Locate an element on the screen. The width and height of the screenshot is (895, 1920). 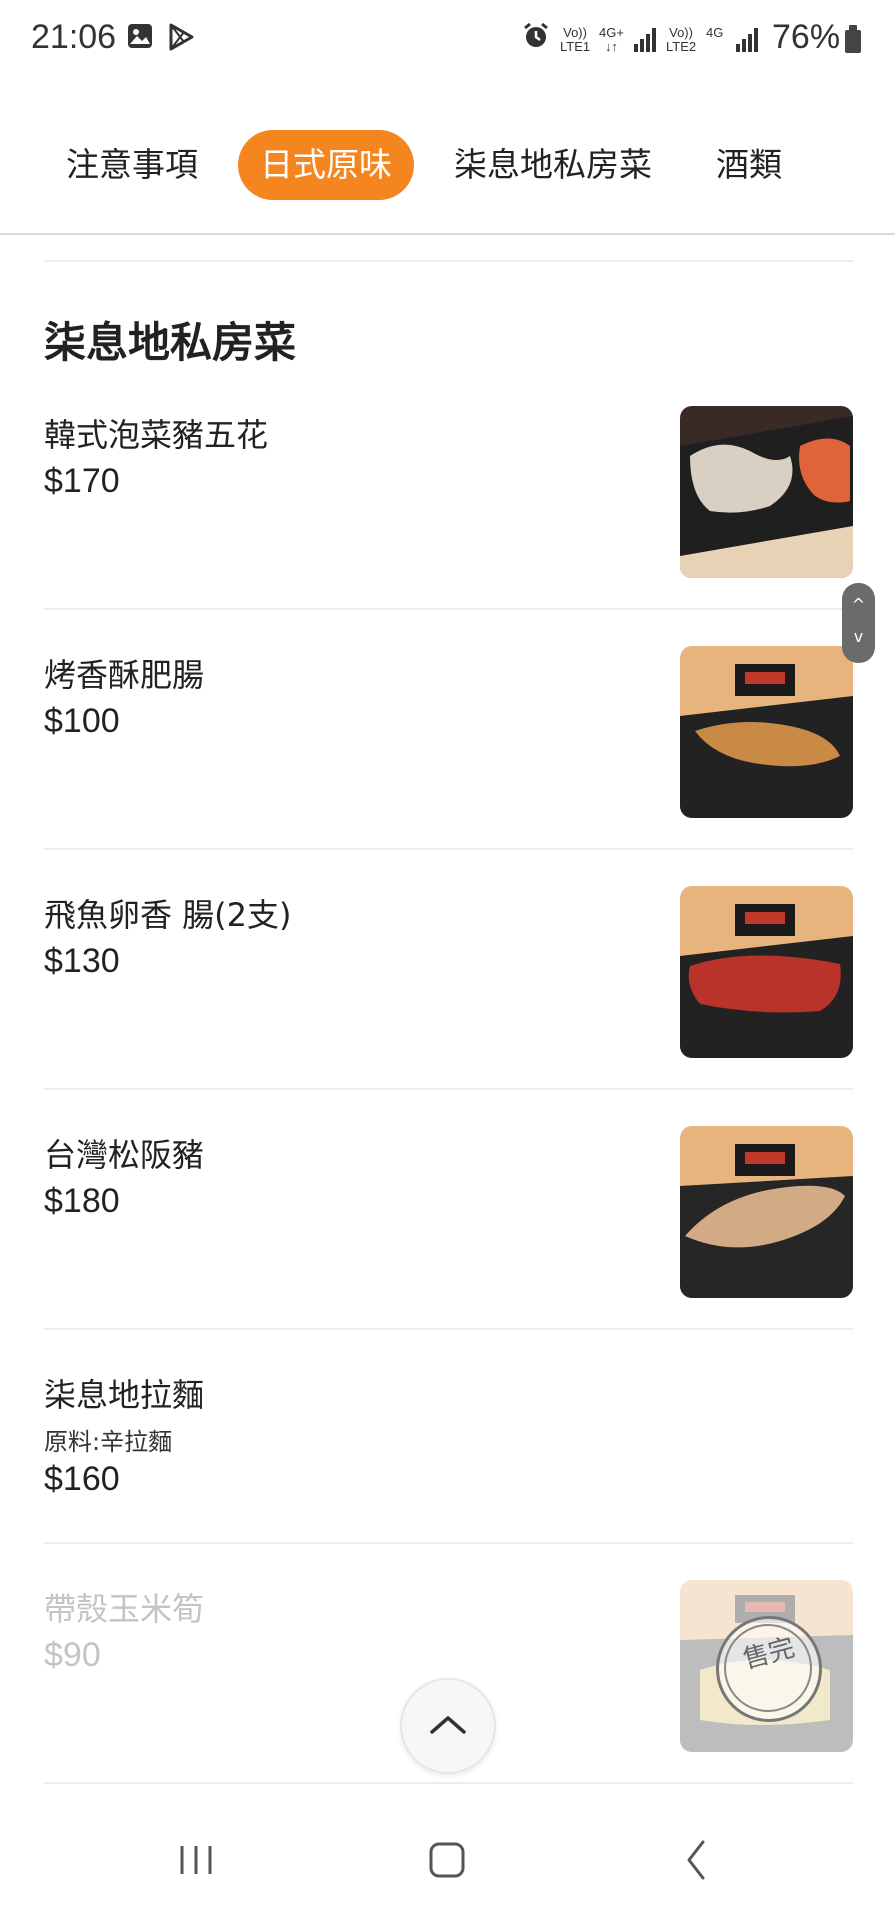
item-price: $170 is located at coordinates (82, 481).